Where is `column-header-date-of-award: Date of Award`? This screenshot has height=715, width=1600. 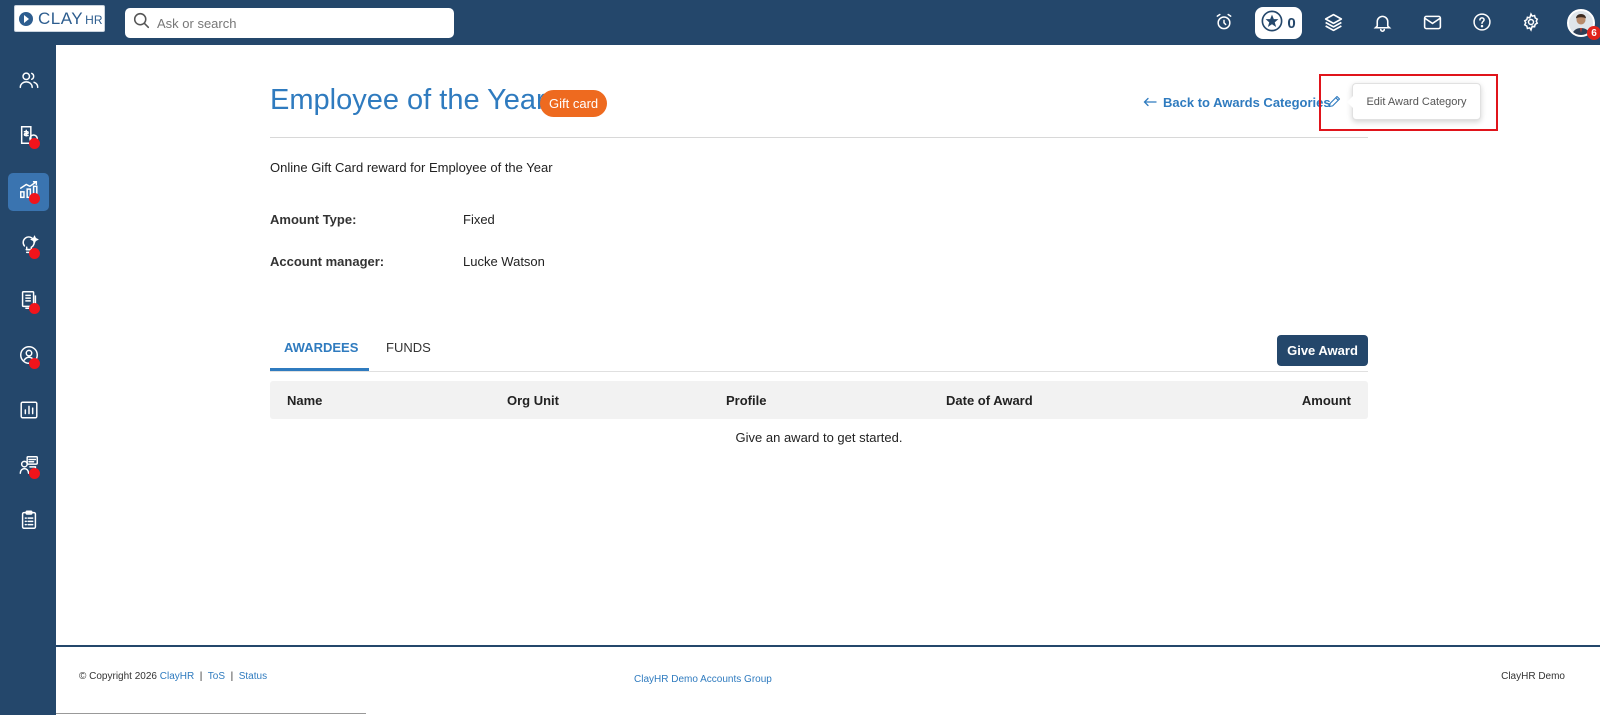 column-header-date-of-award: Date of Award is located at coordinates (989, 400).